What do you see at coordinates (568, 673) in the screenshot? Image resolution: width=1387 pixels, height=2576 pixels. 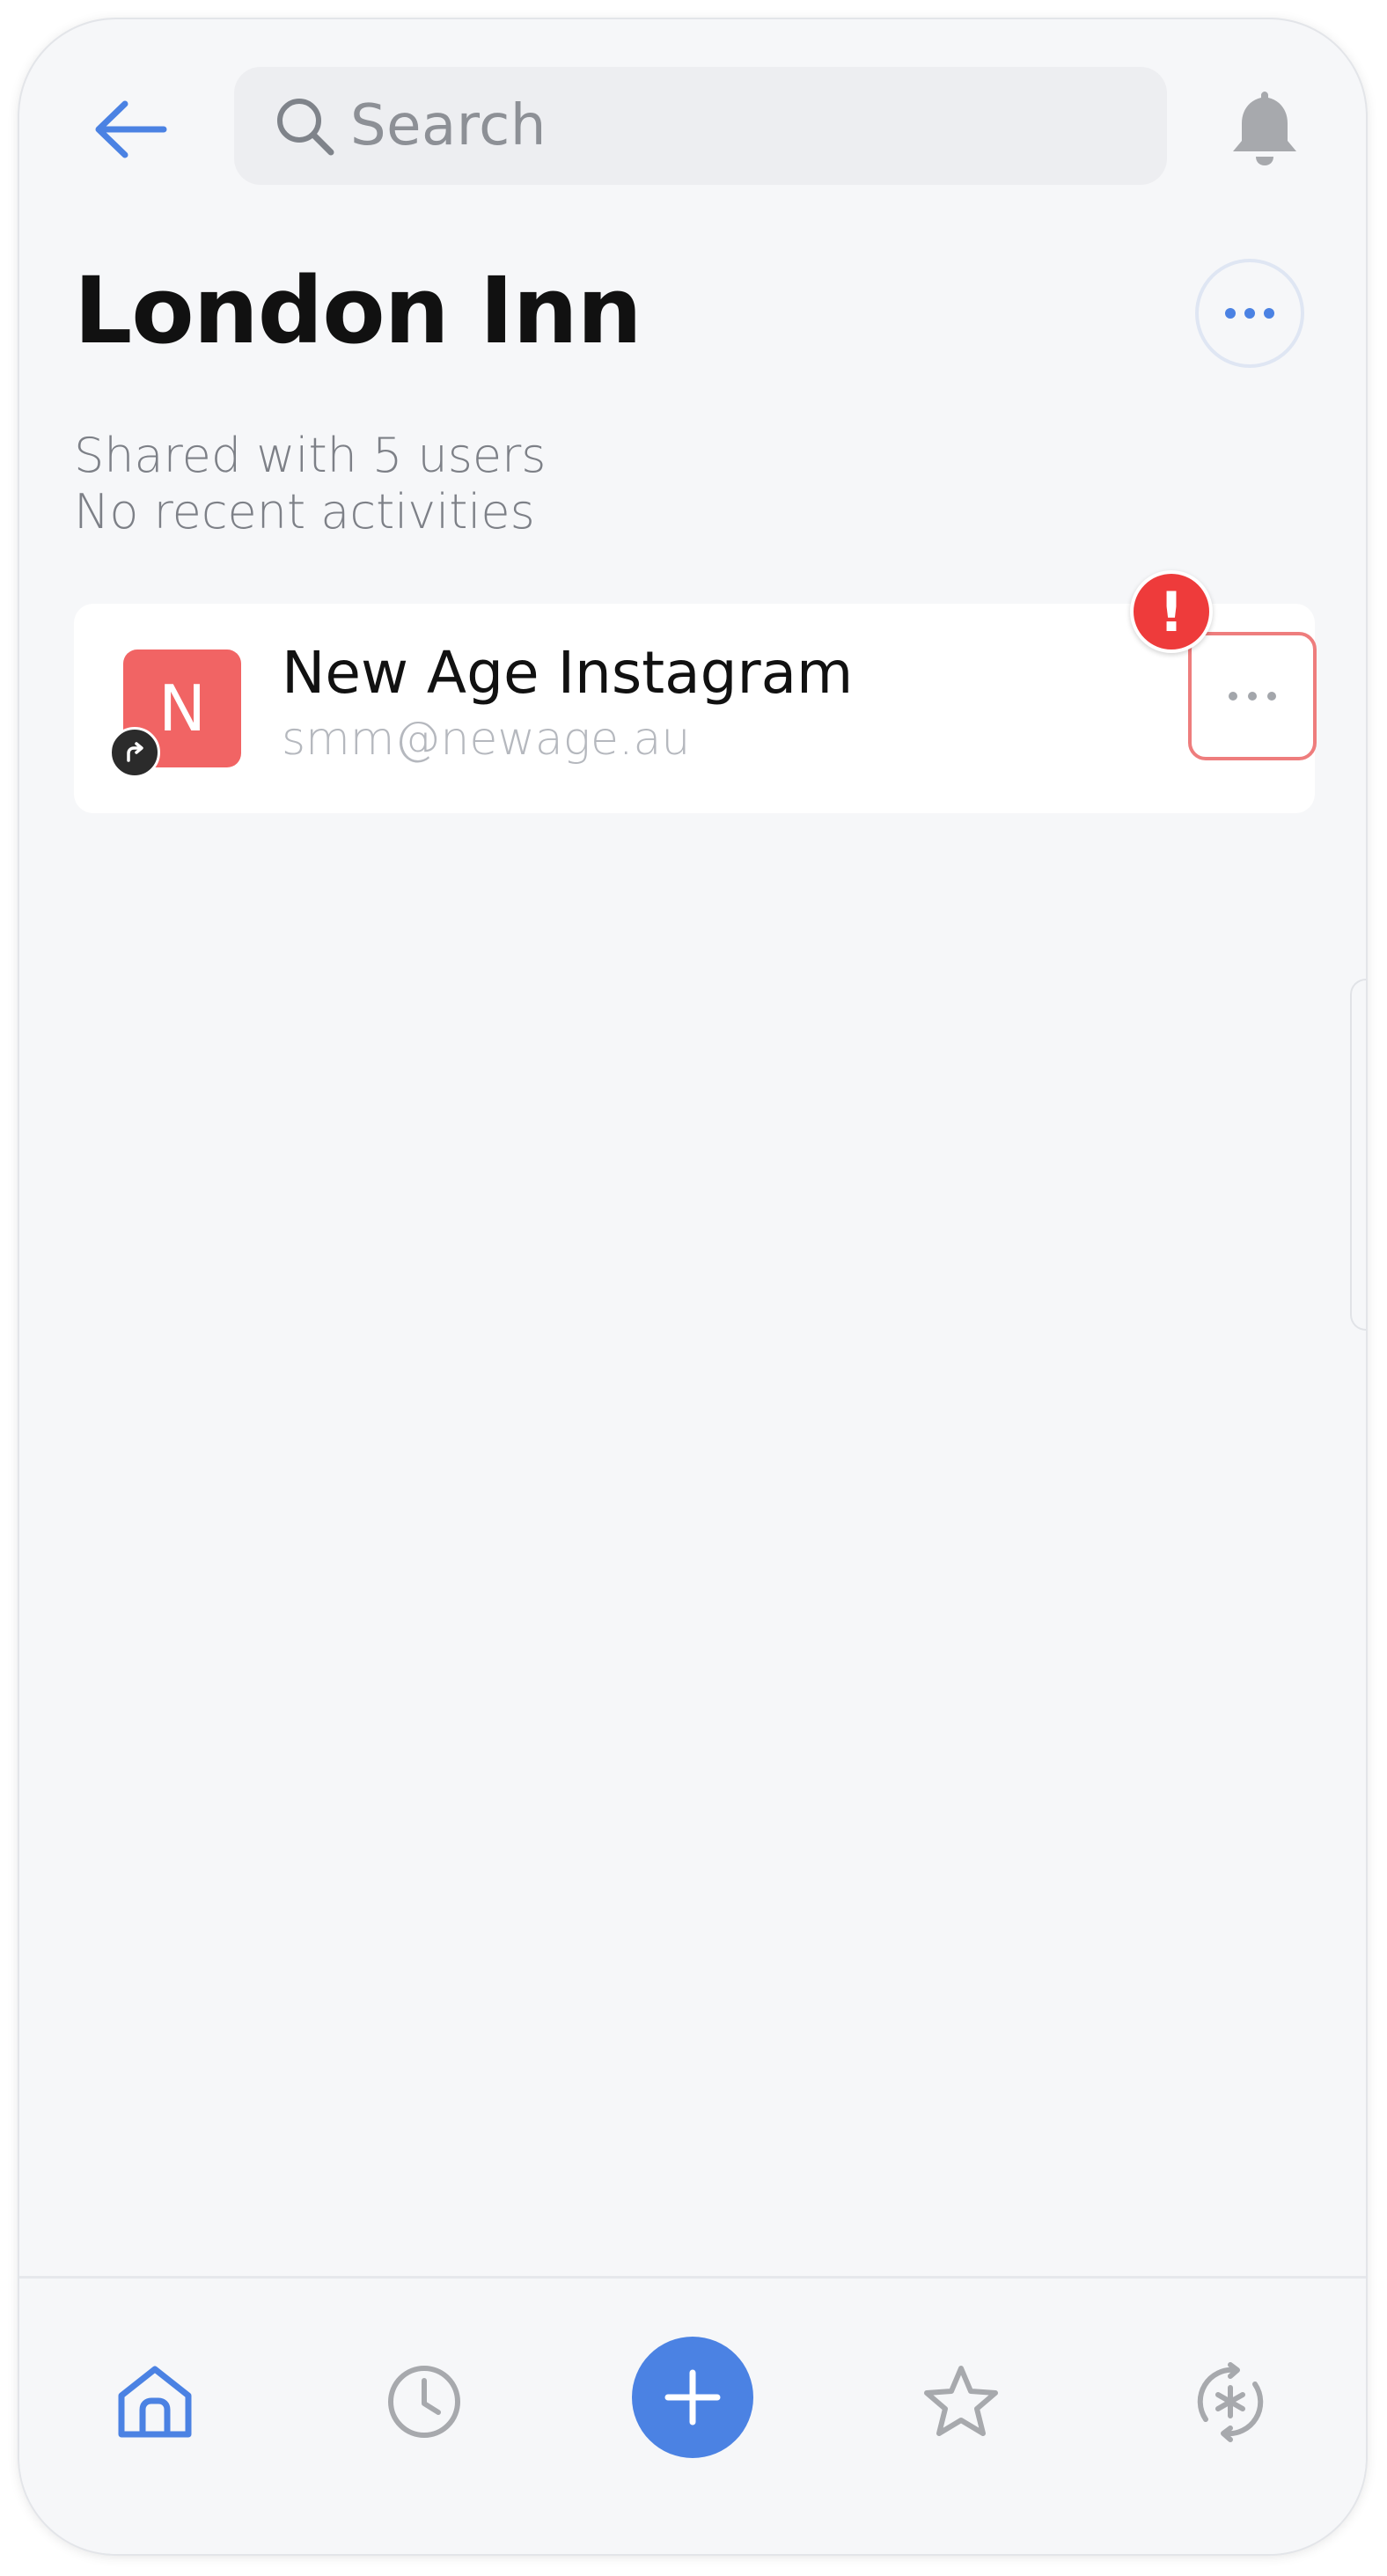 I see `item-title: New Age Instagram` at bounding box center [568, 673].